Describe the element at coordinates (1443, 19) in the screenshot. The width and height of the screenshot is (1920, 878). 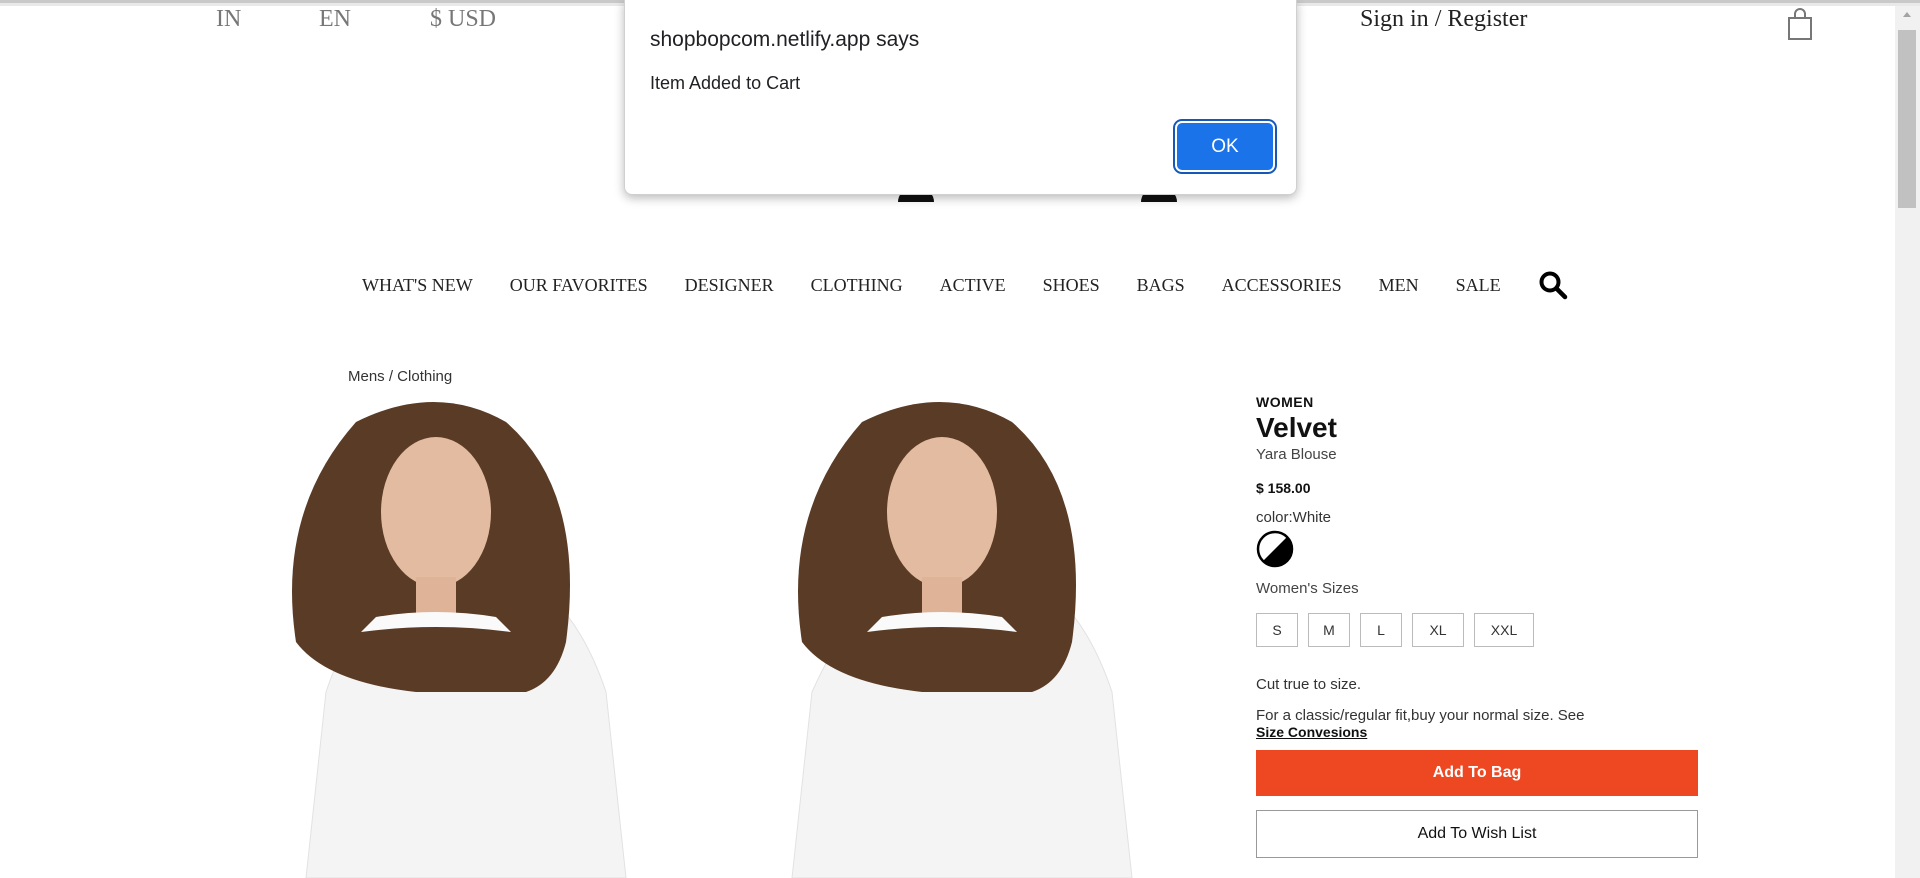
I see `account-links: Sign in / Register` at that location.